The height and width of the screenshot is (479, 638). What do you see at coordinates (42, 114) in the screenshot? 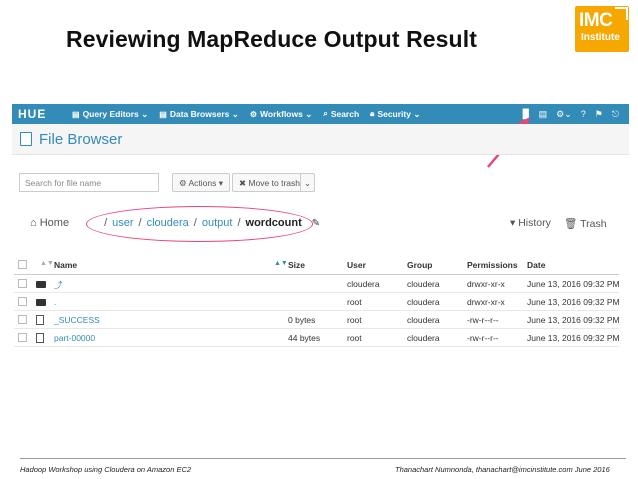
I see `hue-logo: HUE` at bounding box center [42, 114].